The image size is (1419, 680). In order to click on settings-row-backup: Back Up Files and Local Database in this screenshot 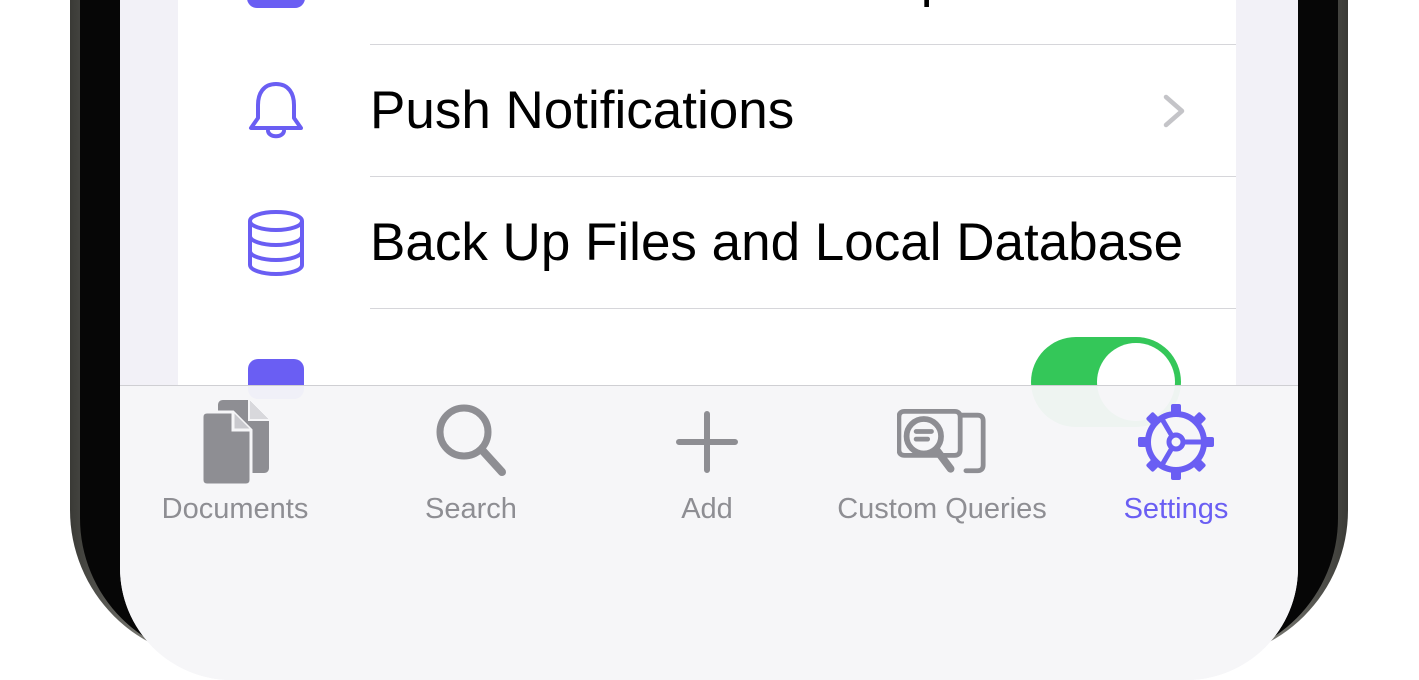, I will do `click(707, 243)`.